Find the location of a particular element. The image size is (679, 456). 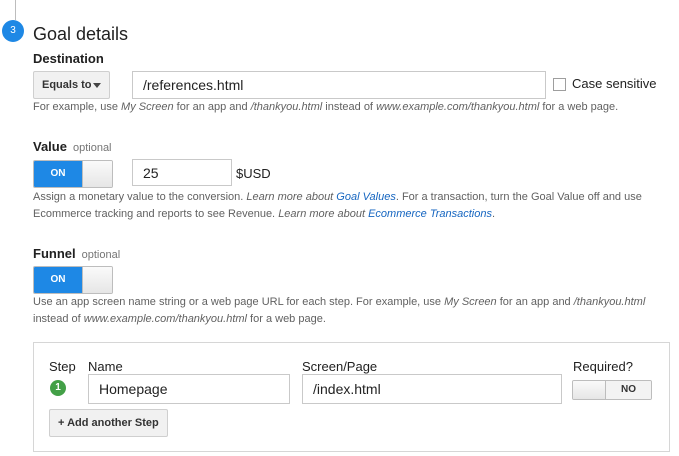

funnel-toggle-on: ON is located at coordinates (58, 280).